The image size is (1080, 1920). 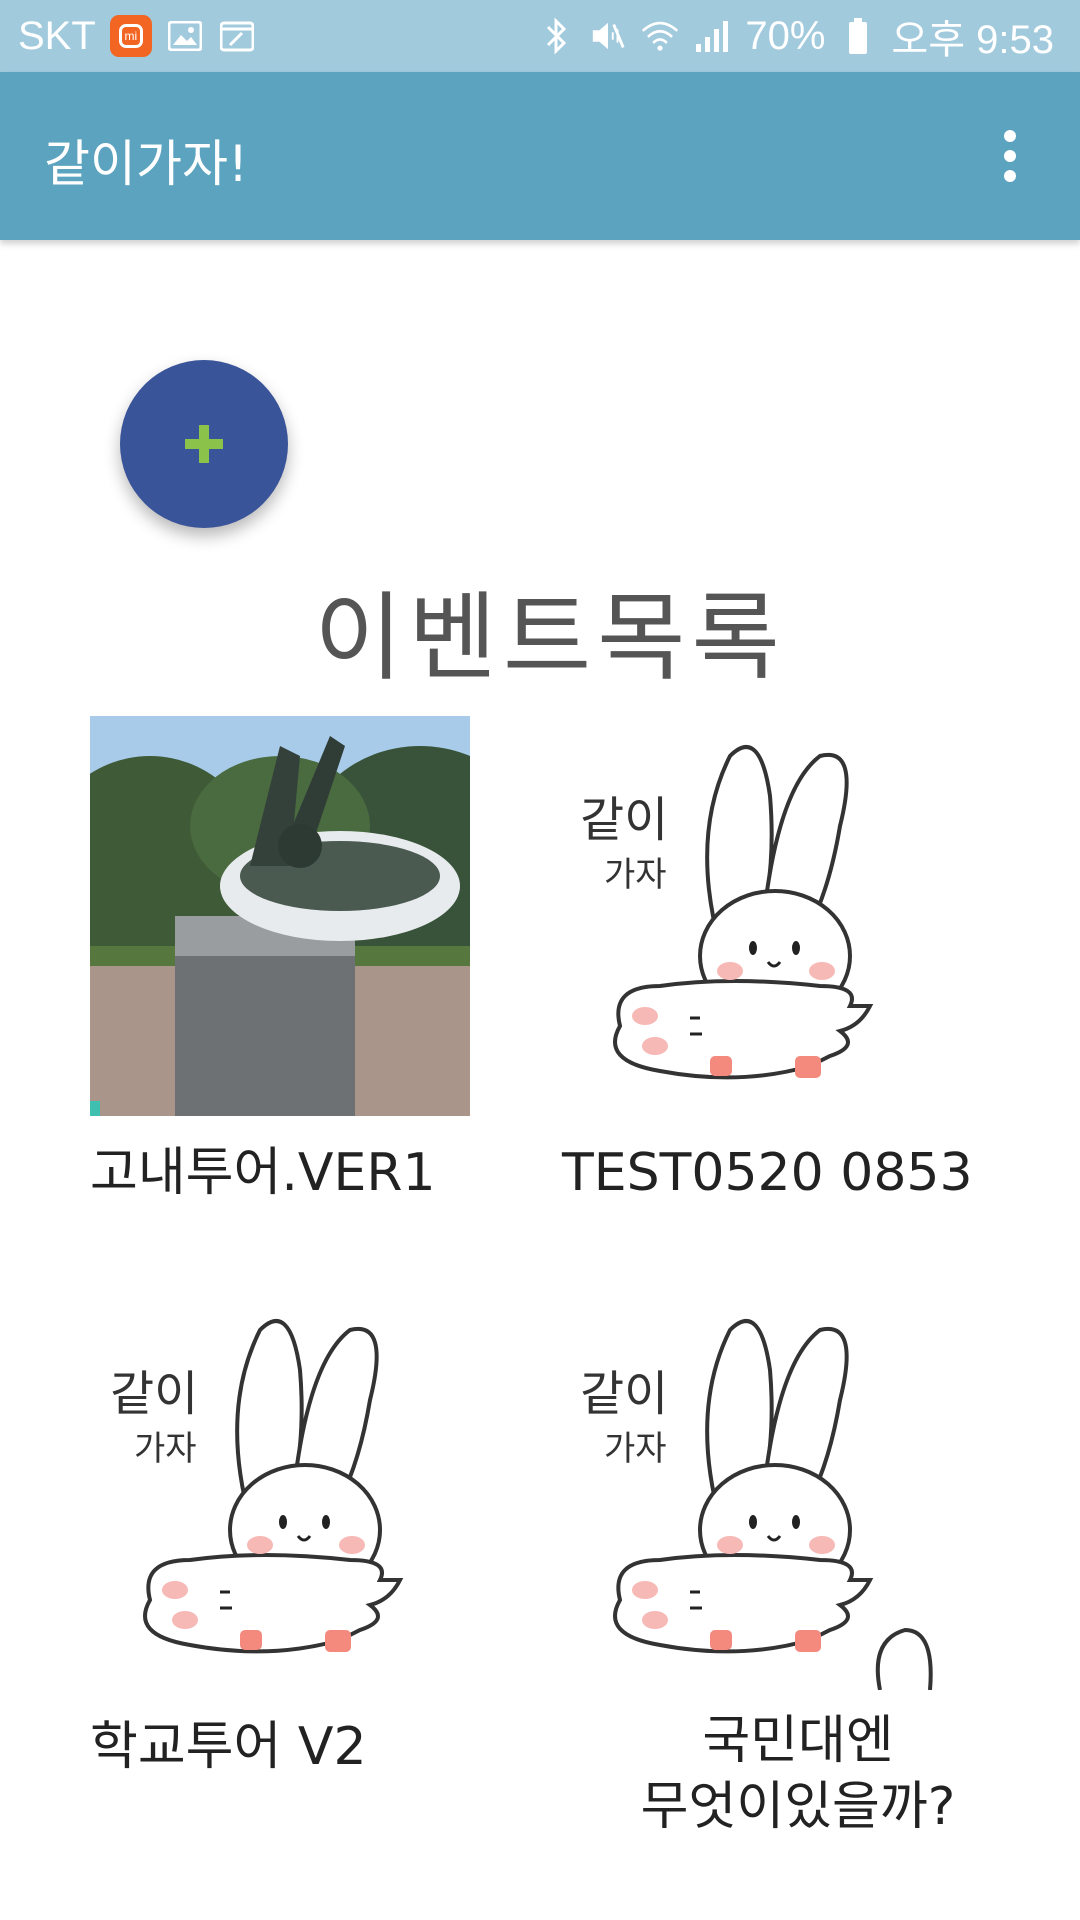 What do you see at coordinates (608, 36) in the screenshot?
I see `mute-icon` at bounding box center [608, 36].